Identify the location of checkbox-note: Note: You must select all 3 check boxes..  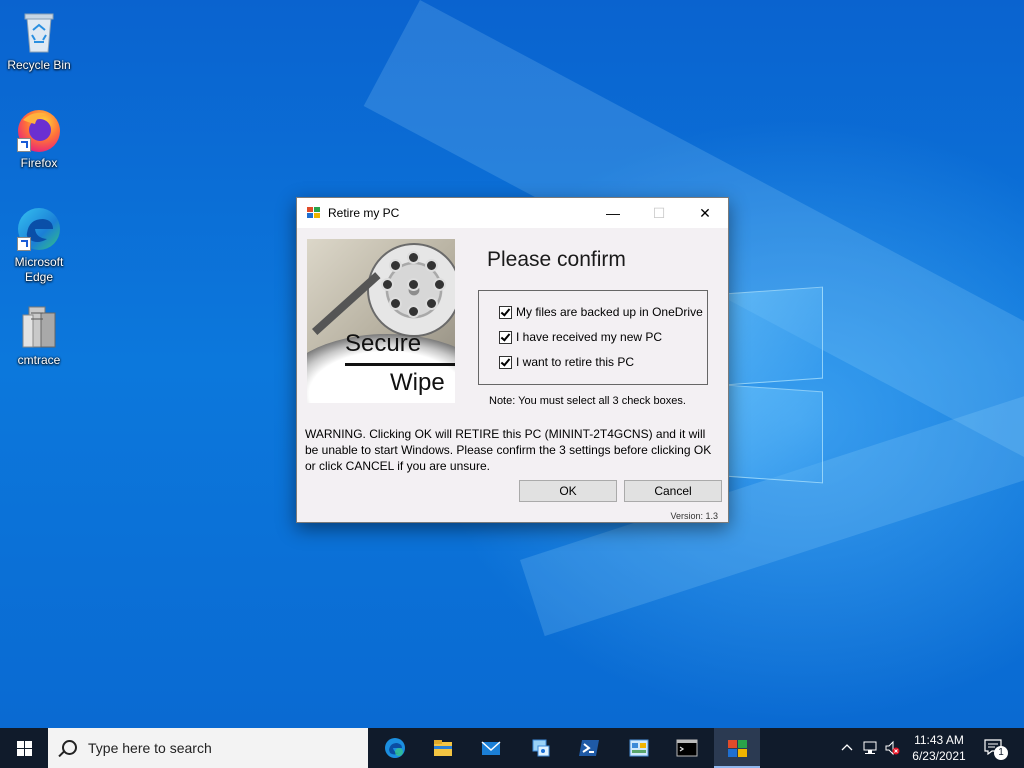
(587, 401).